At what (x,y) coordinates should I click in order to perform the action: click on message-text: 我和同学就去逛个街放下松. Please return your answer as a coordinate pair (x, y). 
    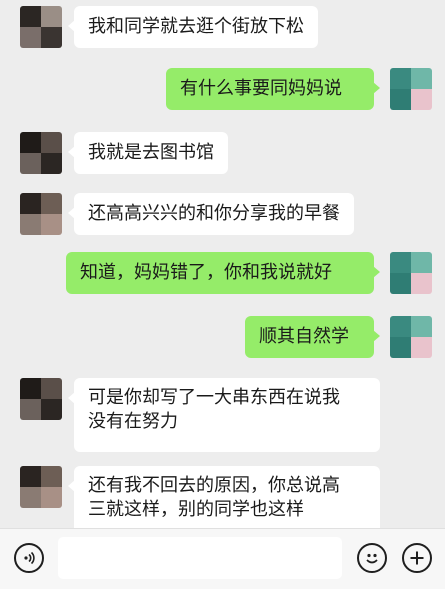
    Looking at the image, I should click on (196, 26).